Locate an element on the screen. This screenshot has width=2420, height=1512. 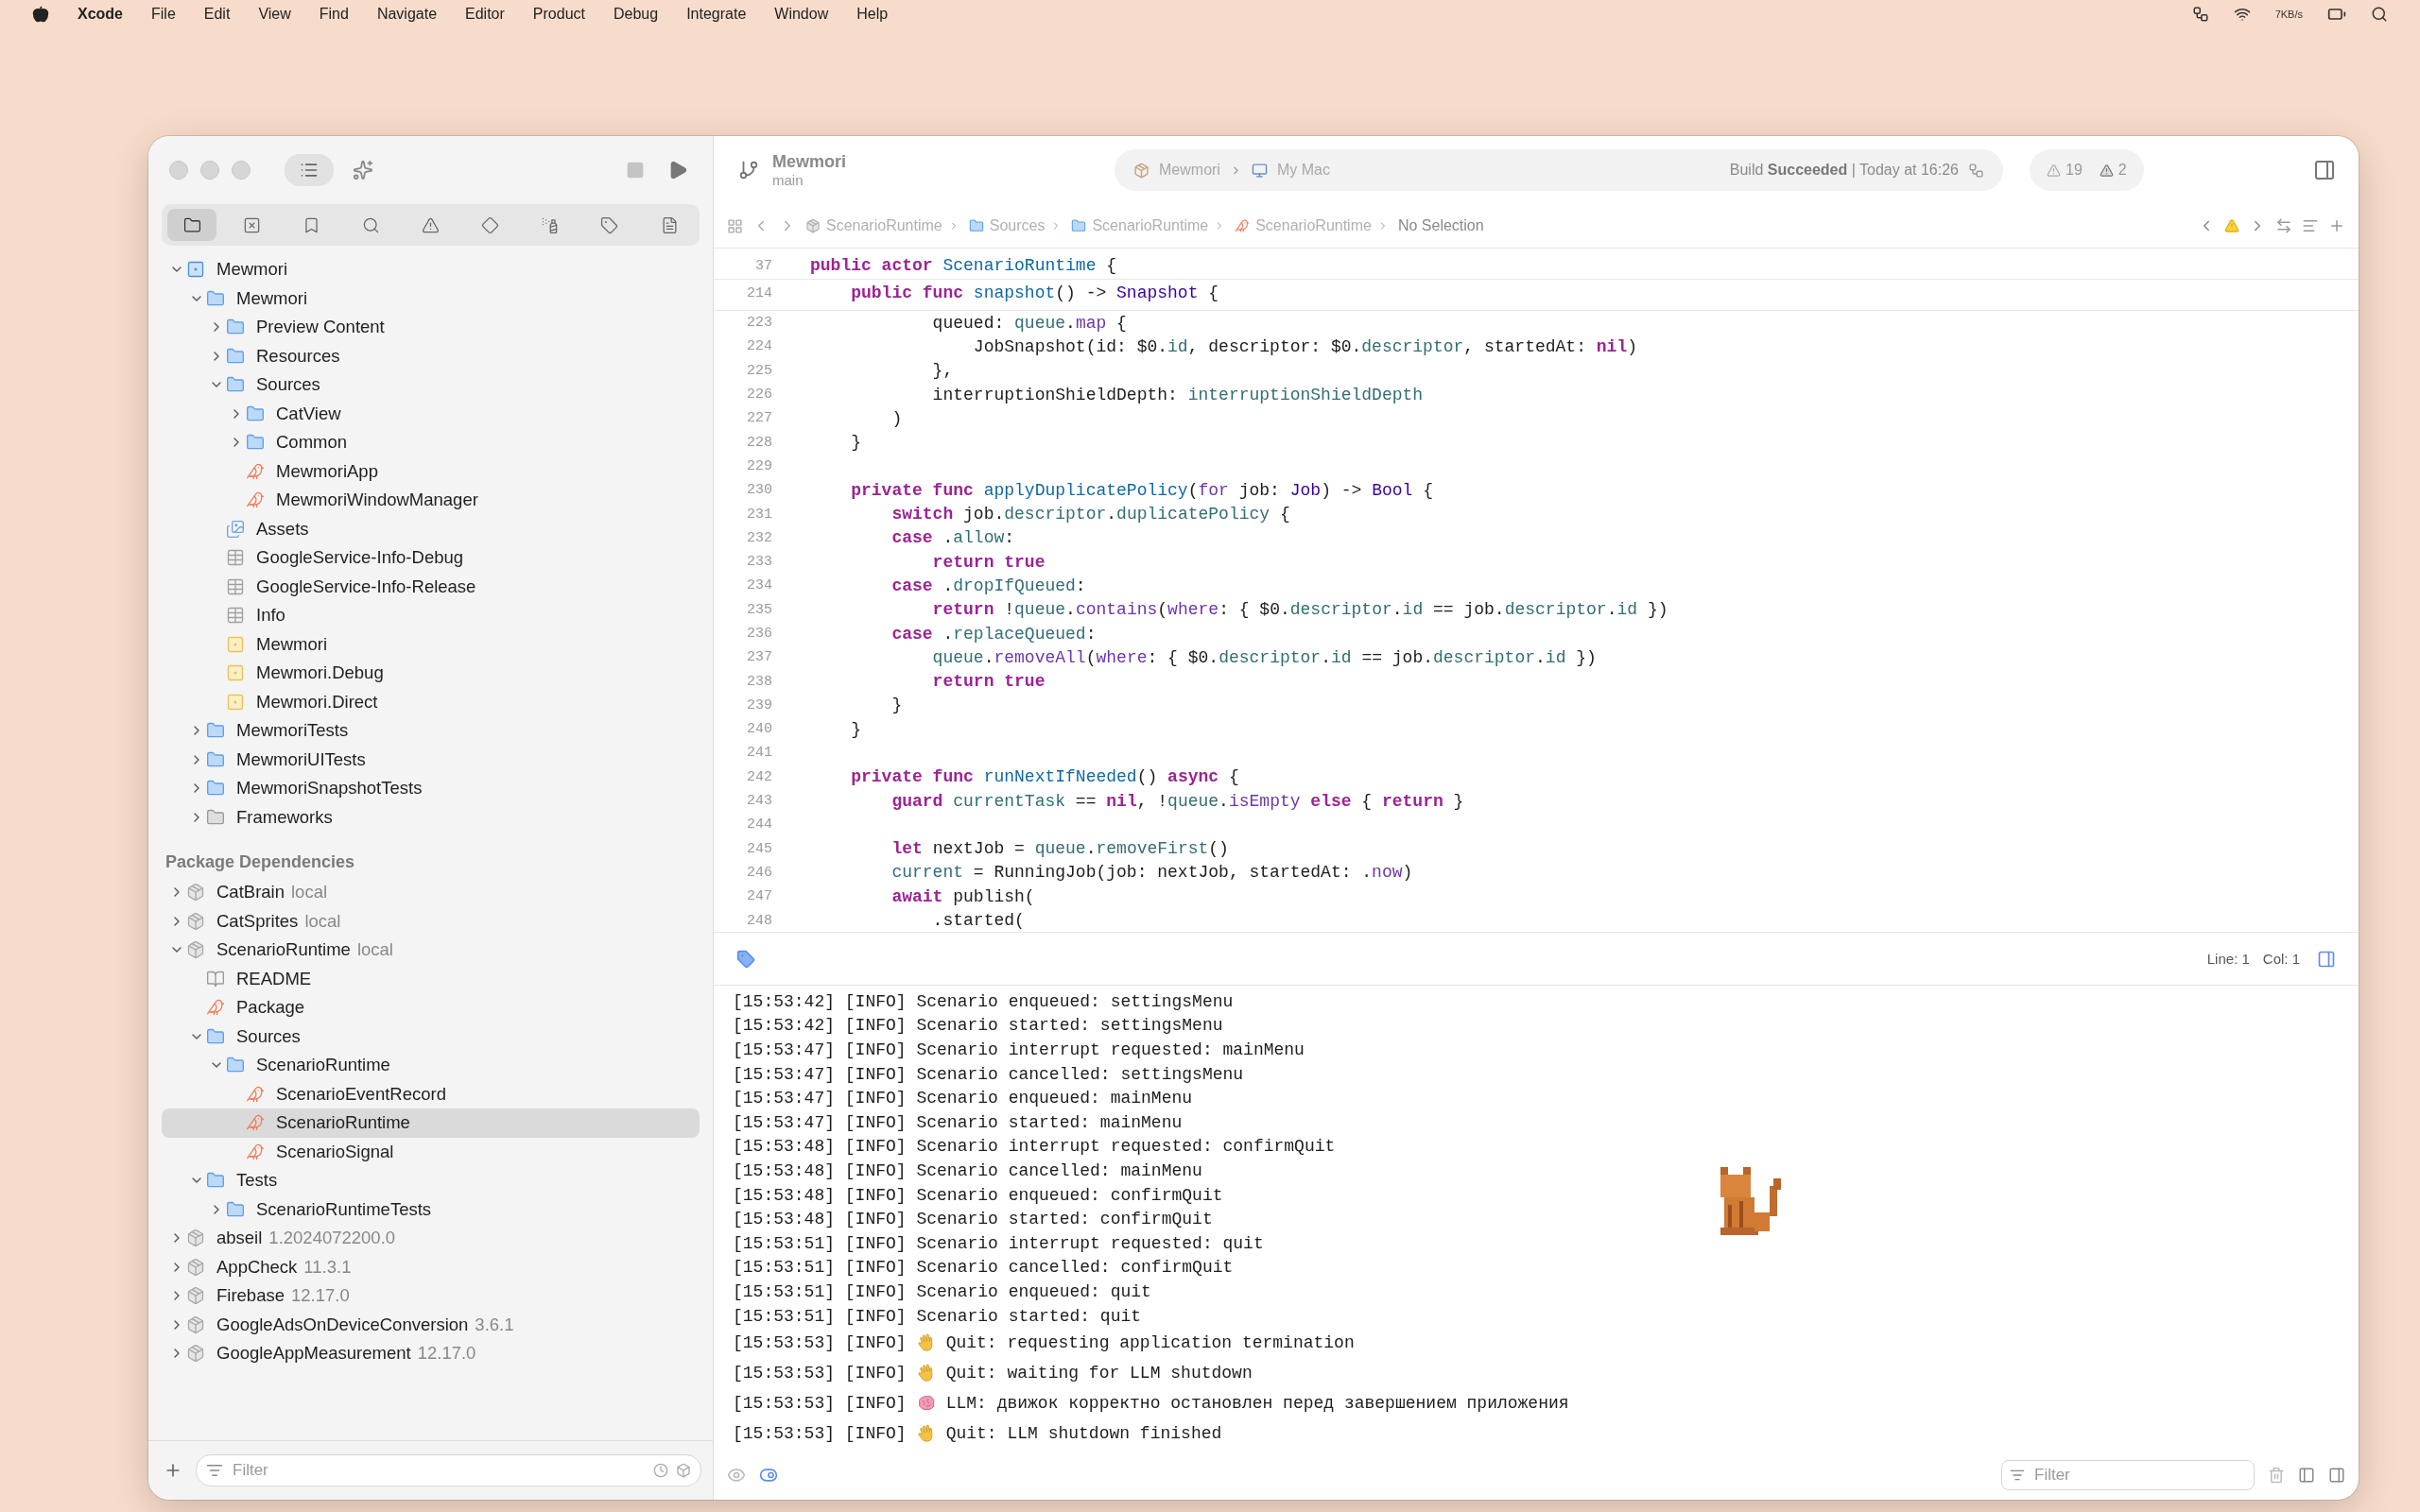
folder-icon is located at coordinates (976, 225).